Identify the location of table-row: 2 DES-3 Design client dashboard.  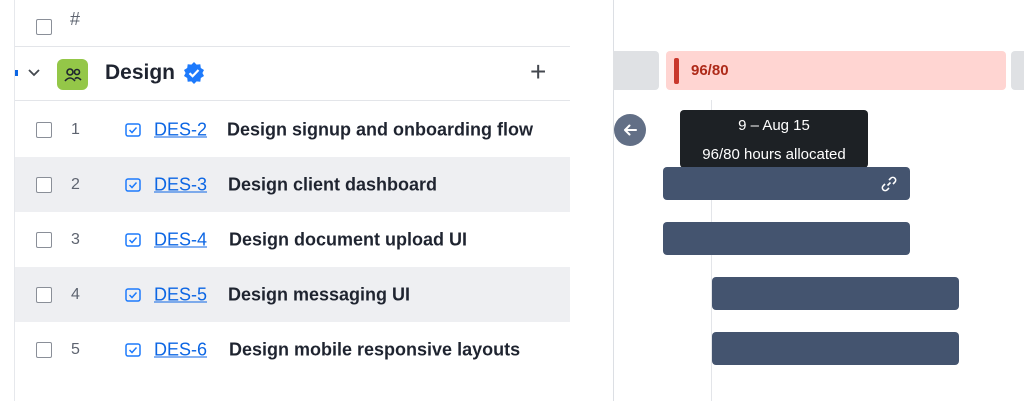
(292, 184).